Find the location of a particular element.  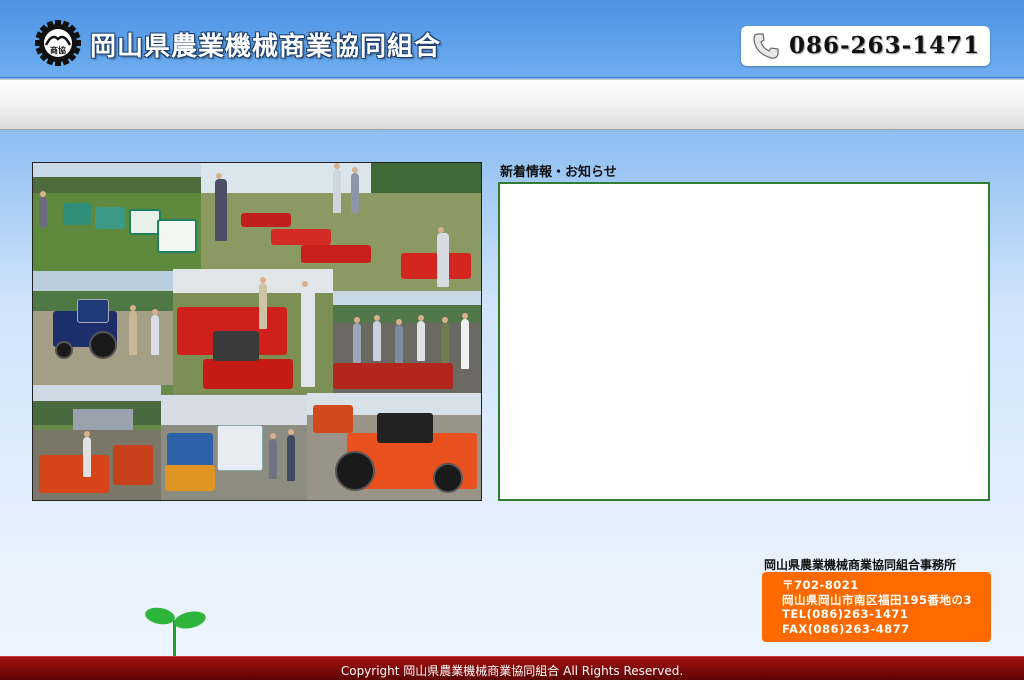

photo-tile-crowd is located at coordinates (407, 342).